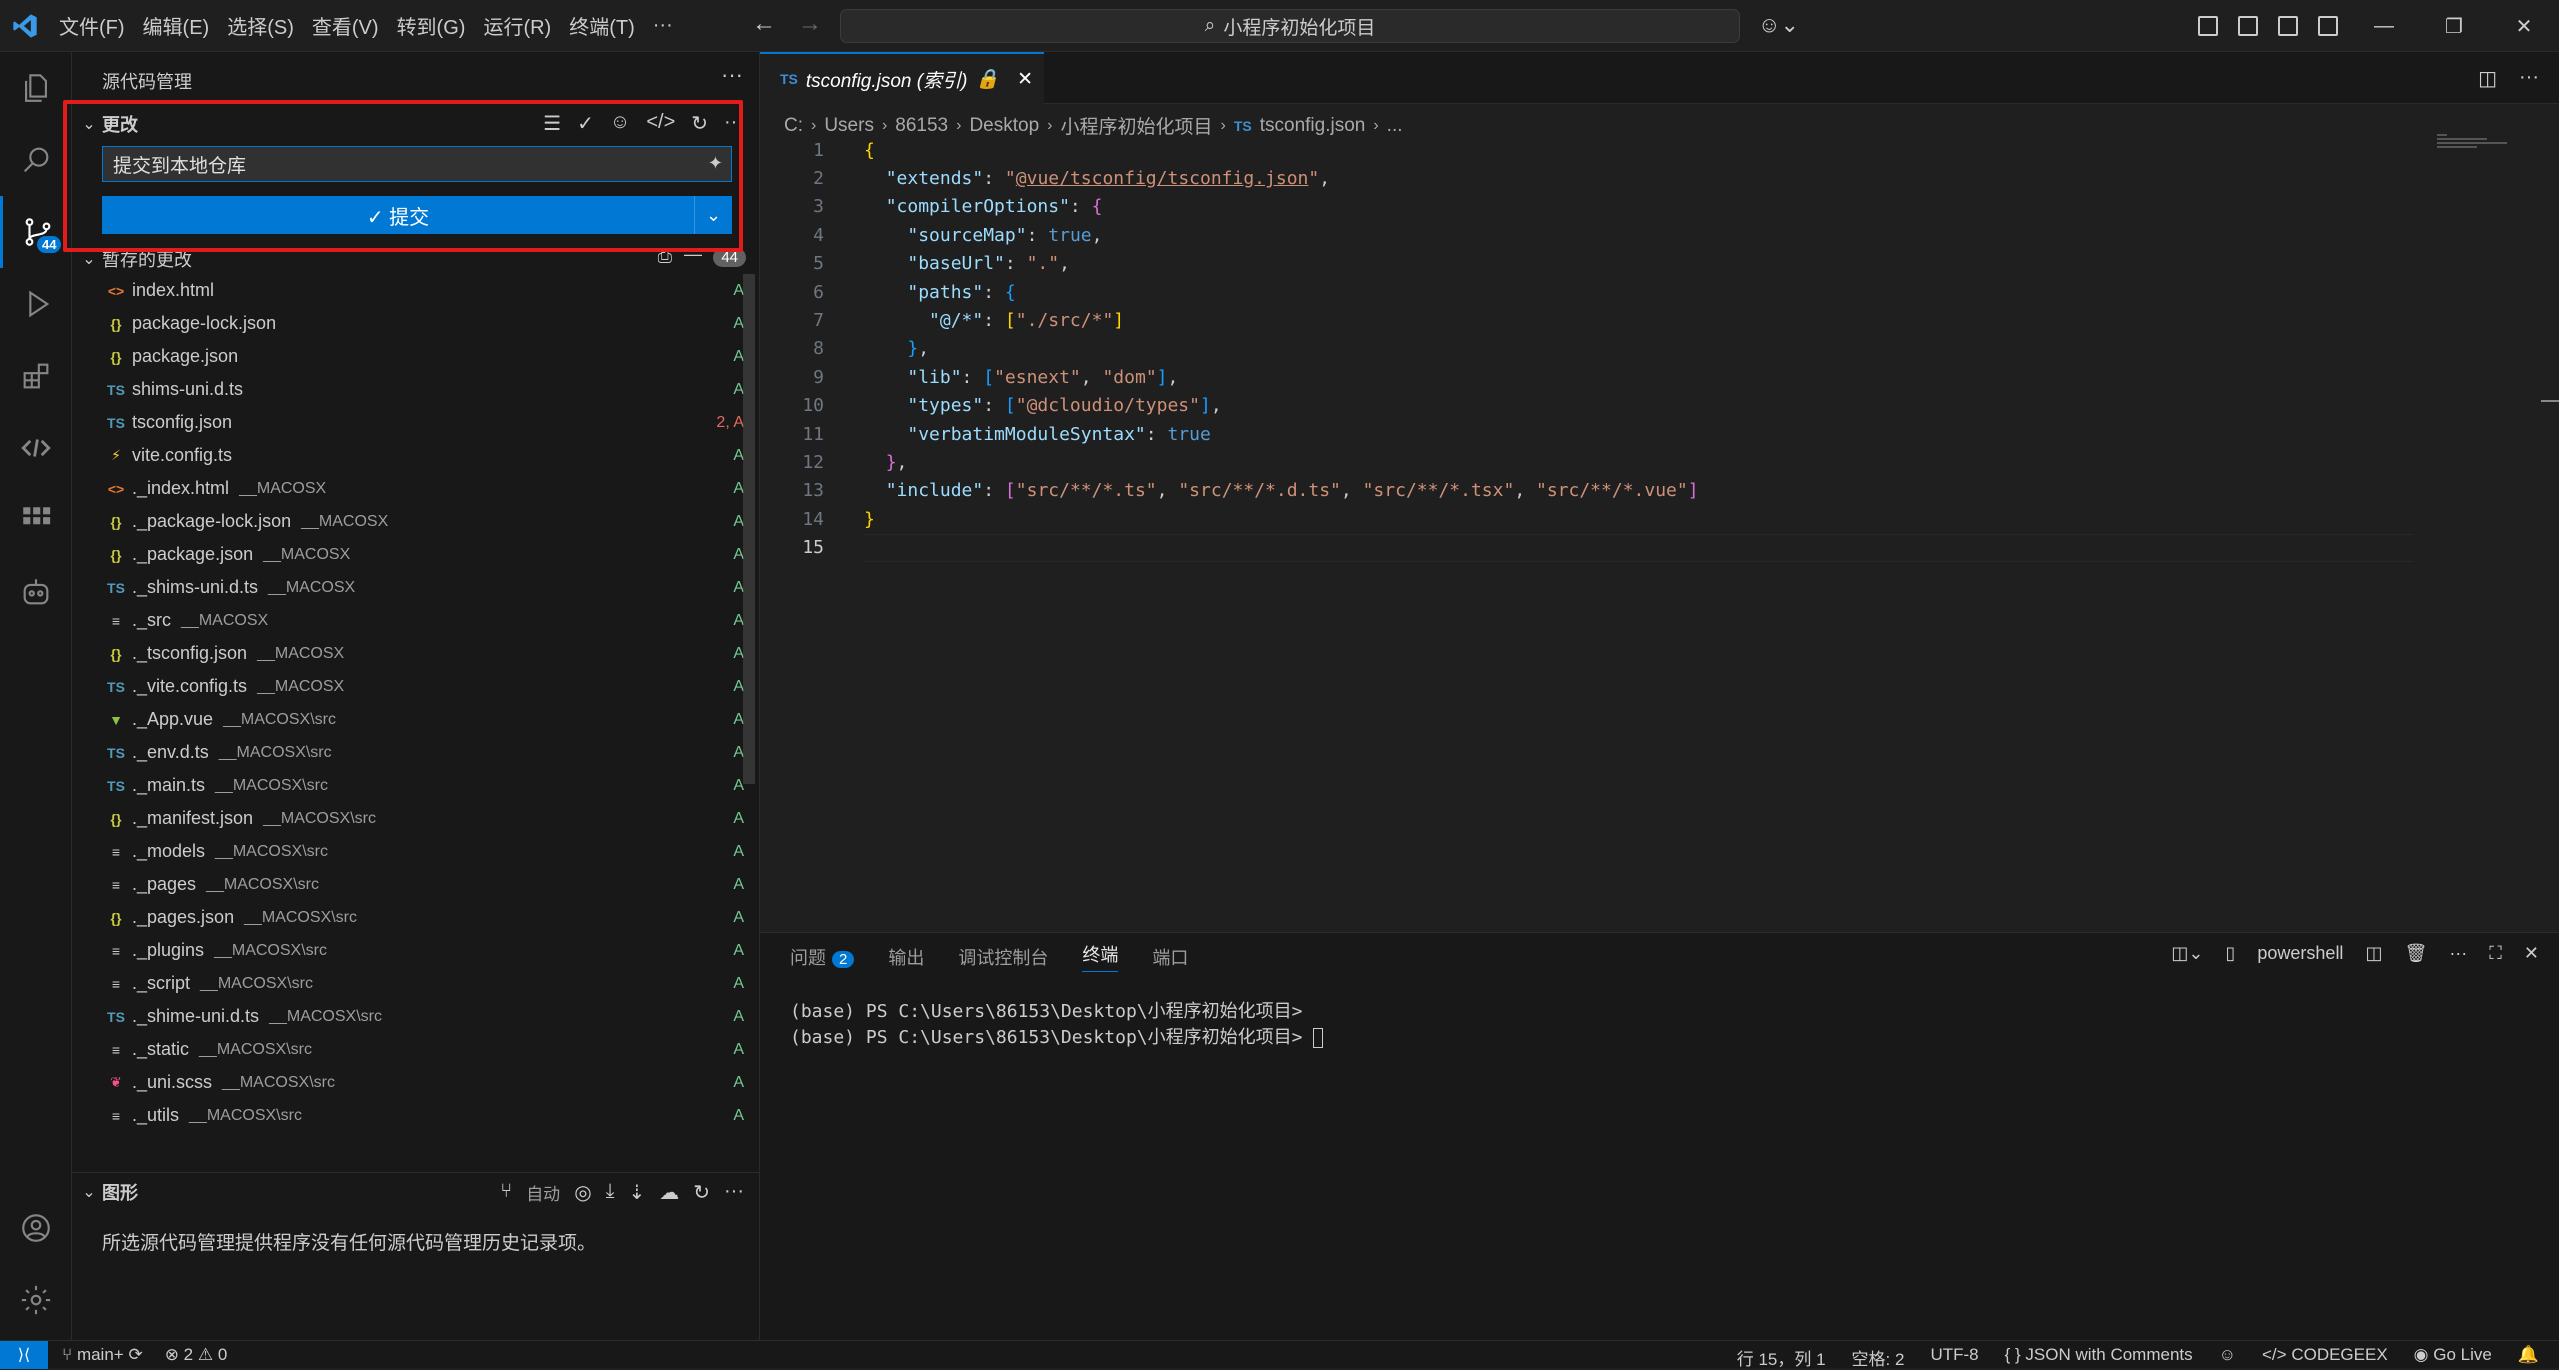  What do you see at coordinates (2415, 953) in the screenshot?
I see `trash-icon: 🗑` at bounding box center [2415, 953].